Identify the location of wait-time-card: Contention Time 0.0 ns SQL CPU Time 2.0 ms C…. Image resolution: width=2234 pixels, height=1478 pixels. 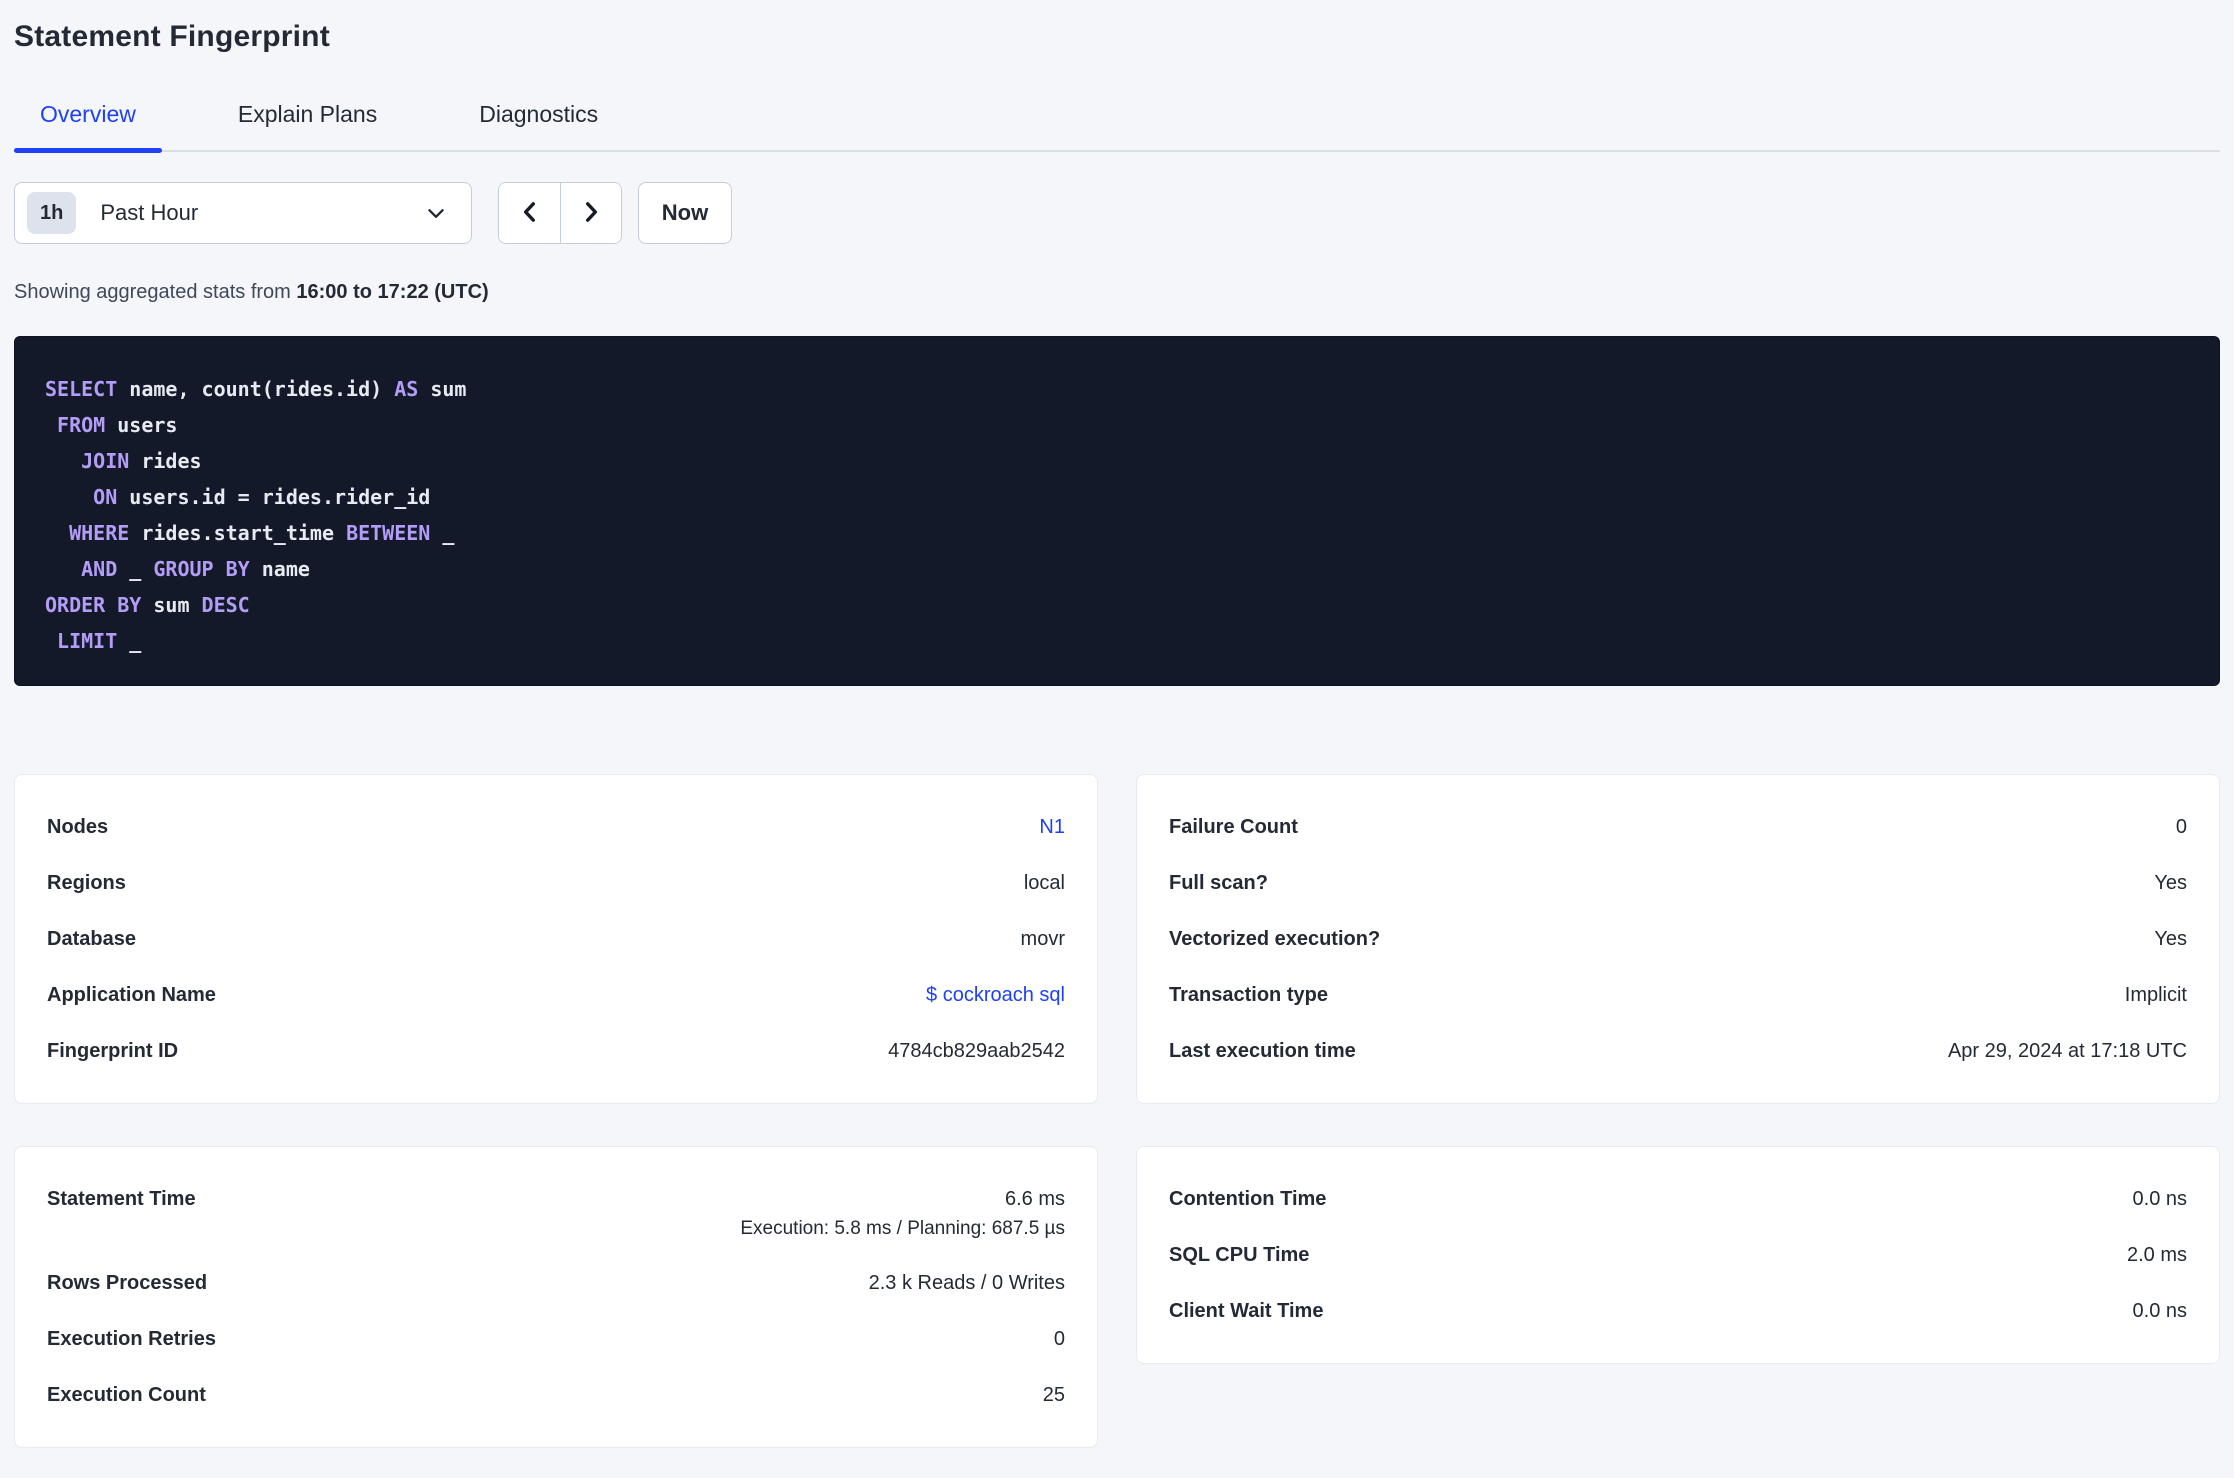
(1678, 1255).